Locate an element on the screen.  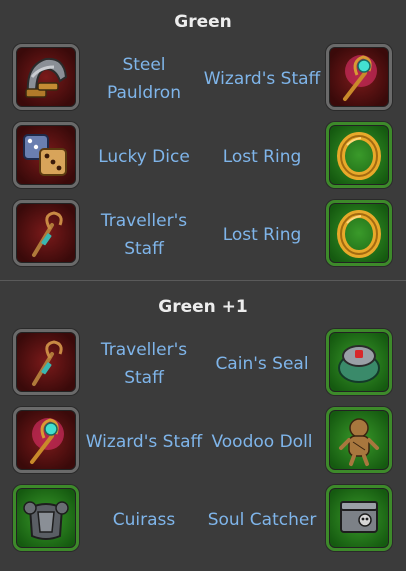
item-name: Cain's Seal is located at coordinates (262, 364).